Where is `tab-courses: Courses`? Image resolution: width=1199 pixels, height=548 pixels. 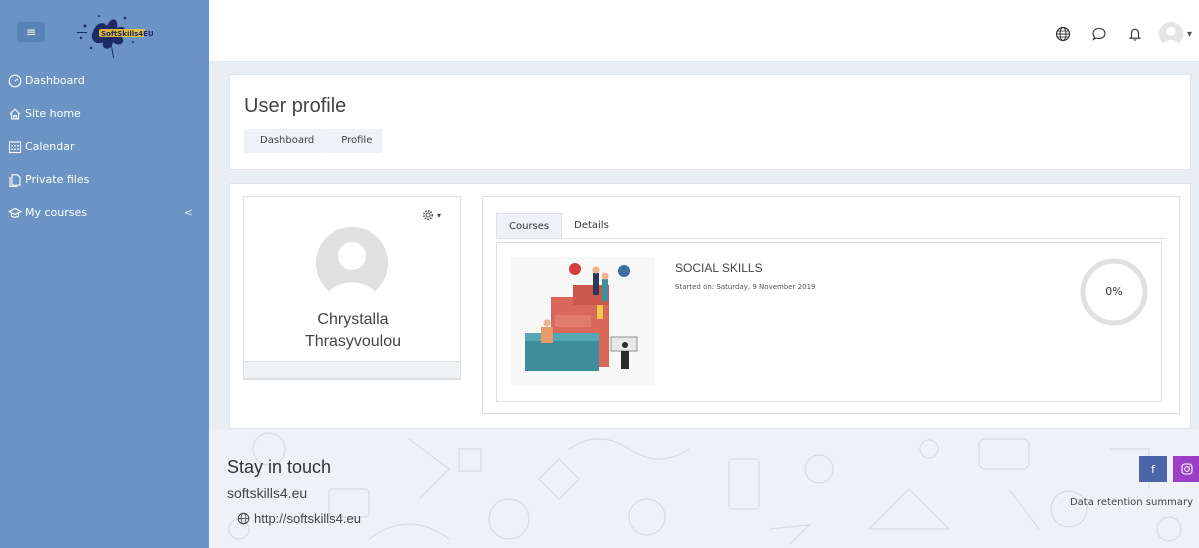 tab-courses: Courses is located at coordinates (529, 225).